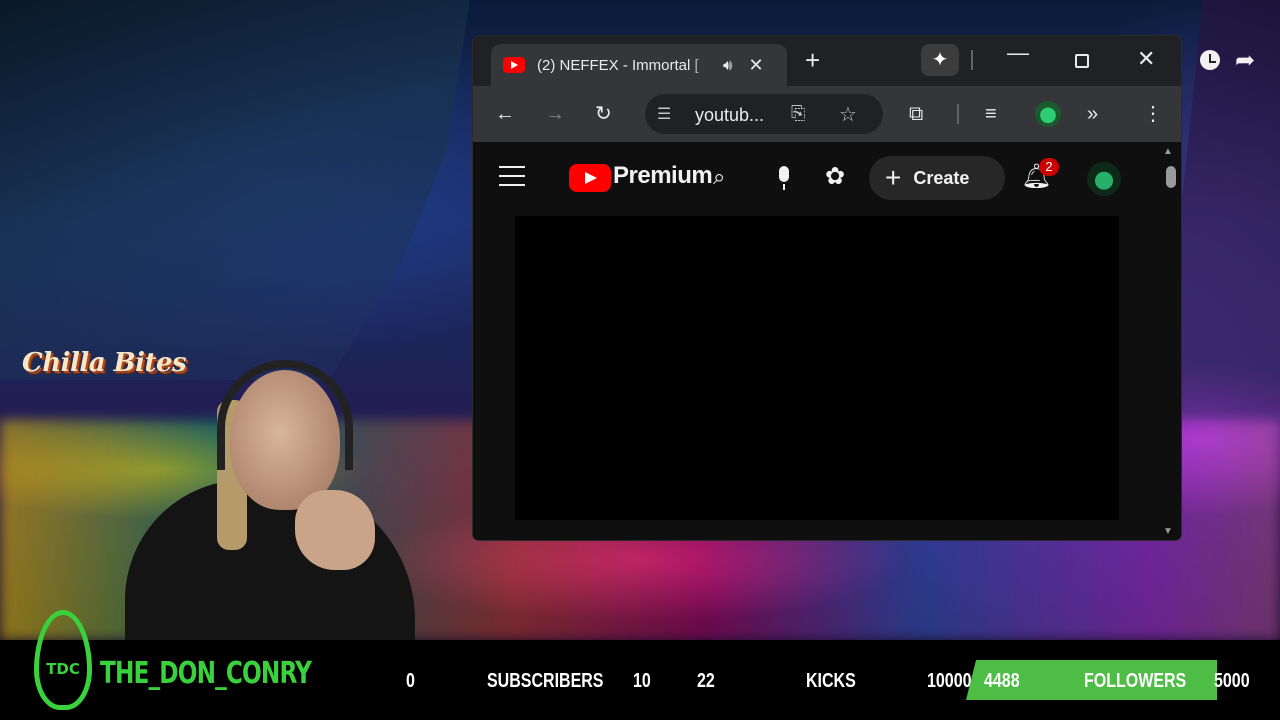 This screenshot has width=1280, height=720. I want to click on cliff-right, so click(1225, 210).